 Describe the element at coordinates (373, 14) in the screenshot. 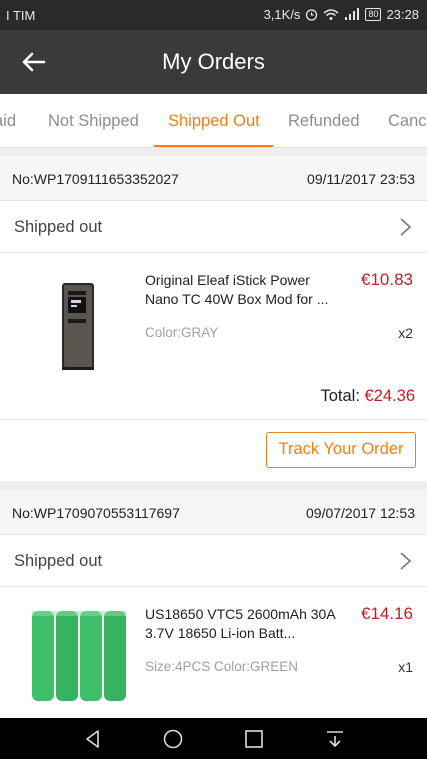

I see `battery-icon: 80` at that location.